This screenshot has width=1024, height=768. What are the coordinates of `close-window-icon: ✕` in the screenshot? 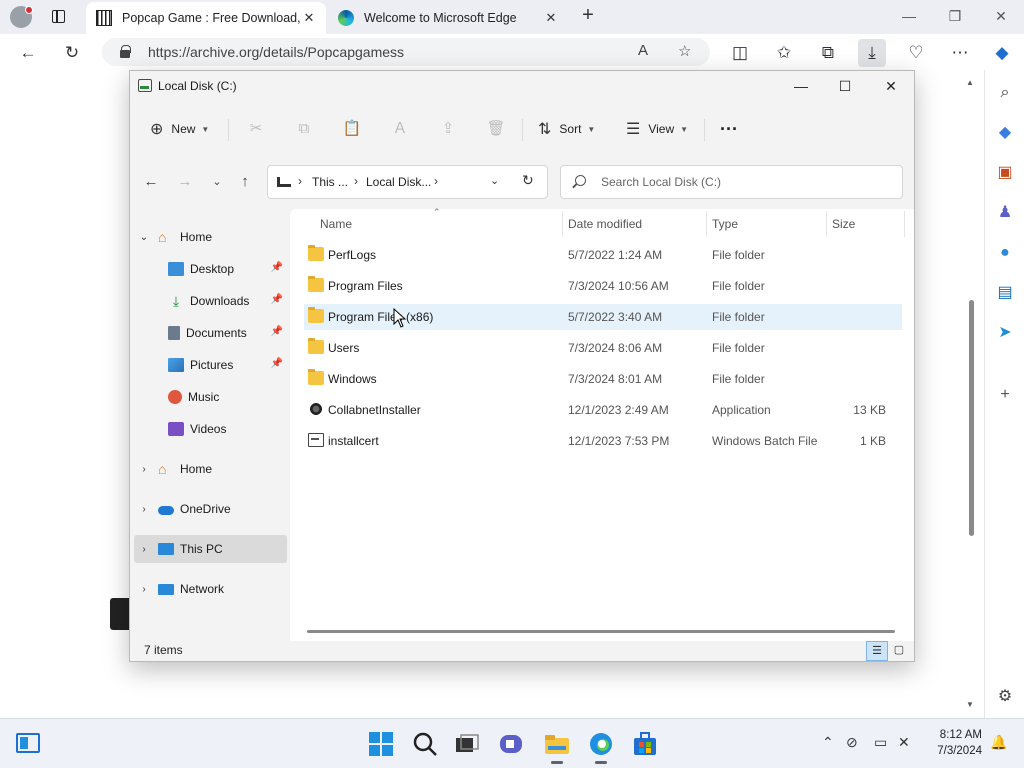 It's located at (1001, 16).